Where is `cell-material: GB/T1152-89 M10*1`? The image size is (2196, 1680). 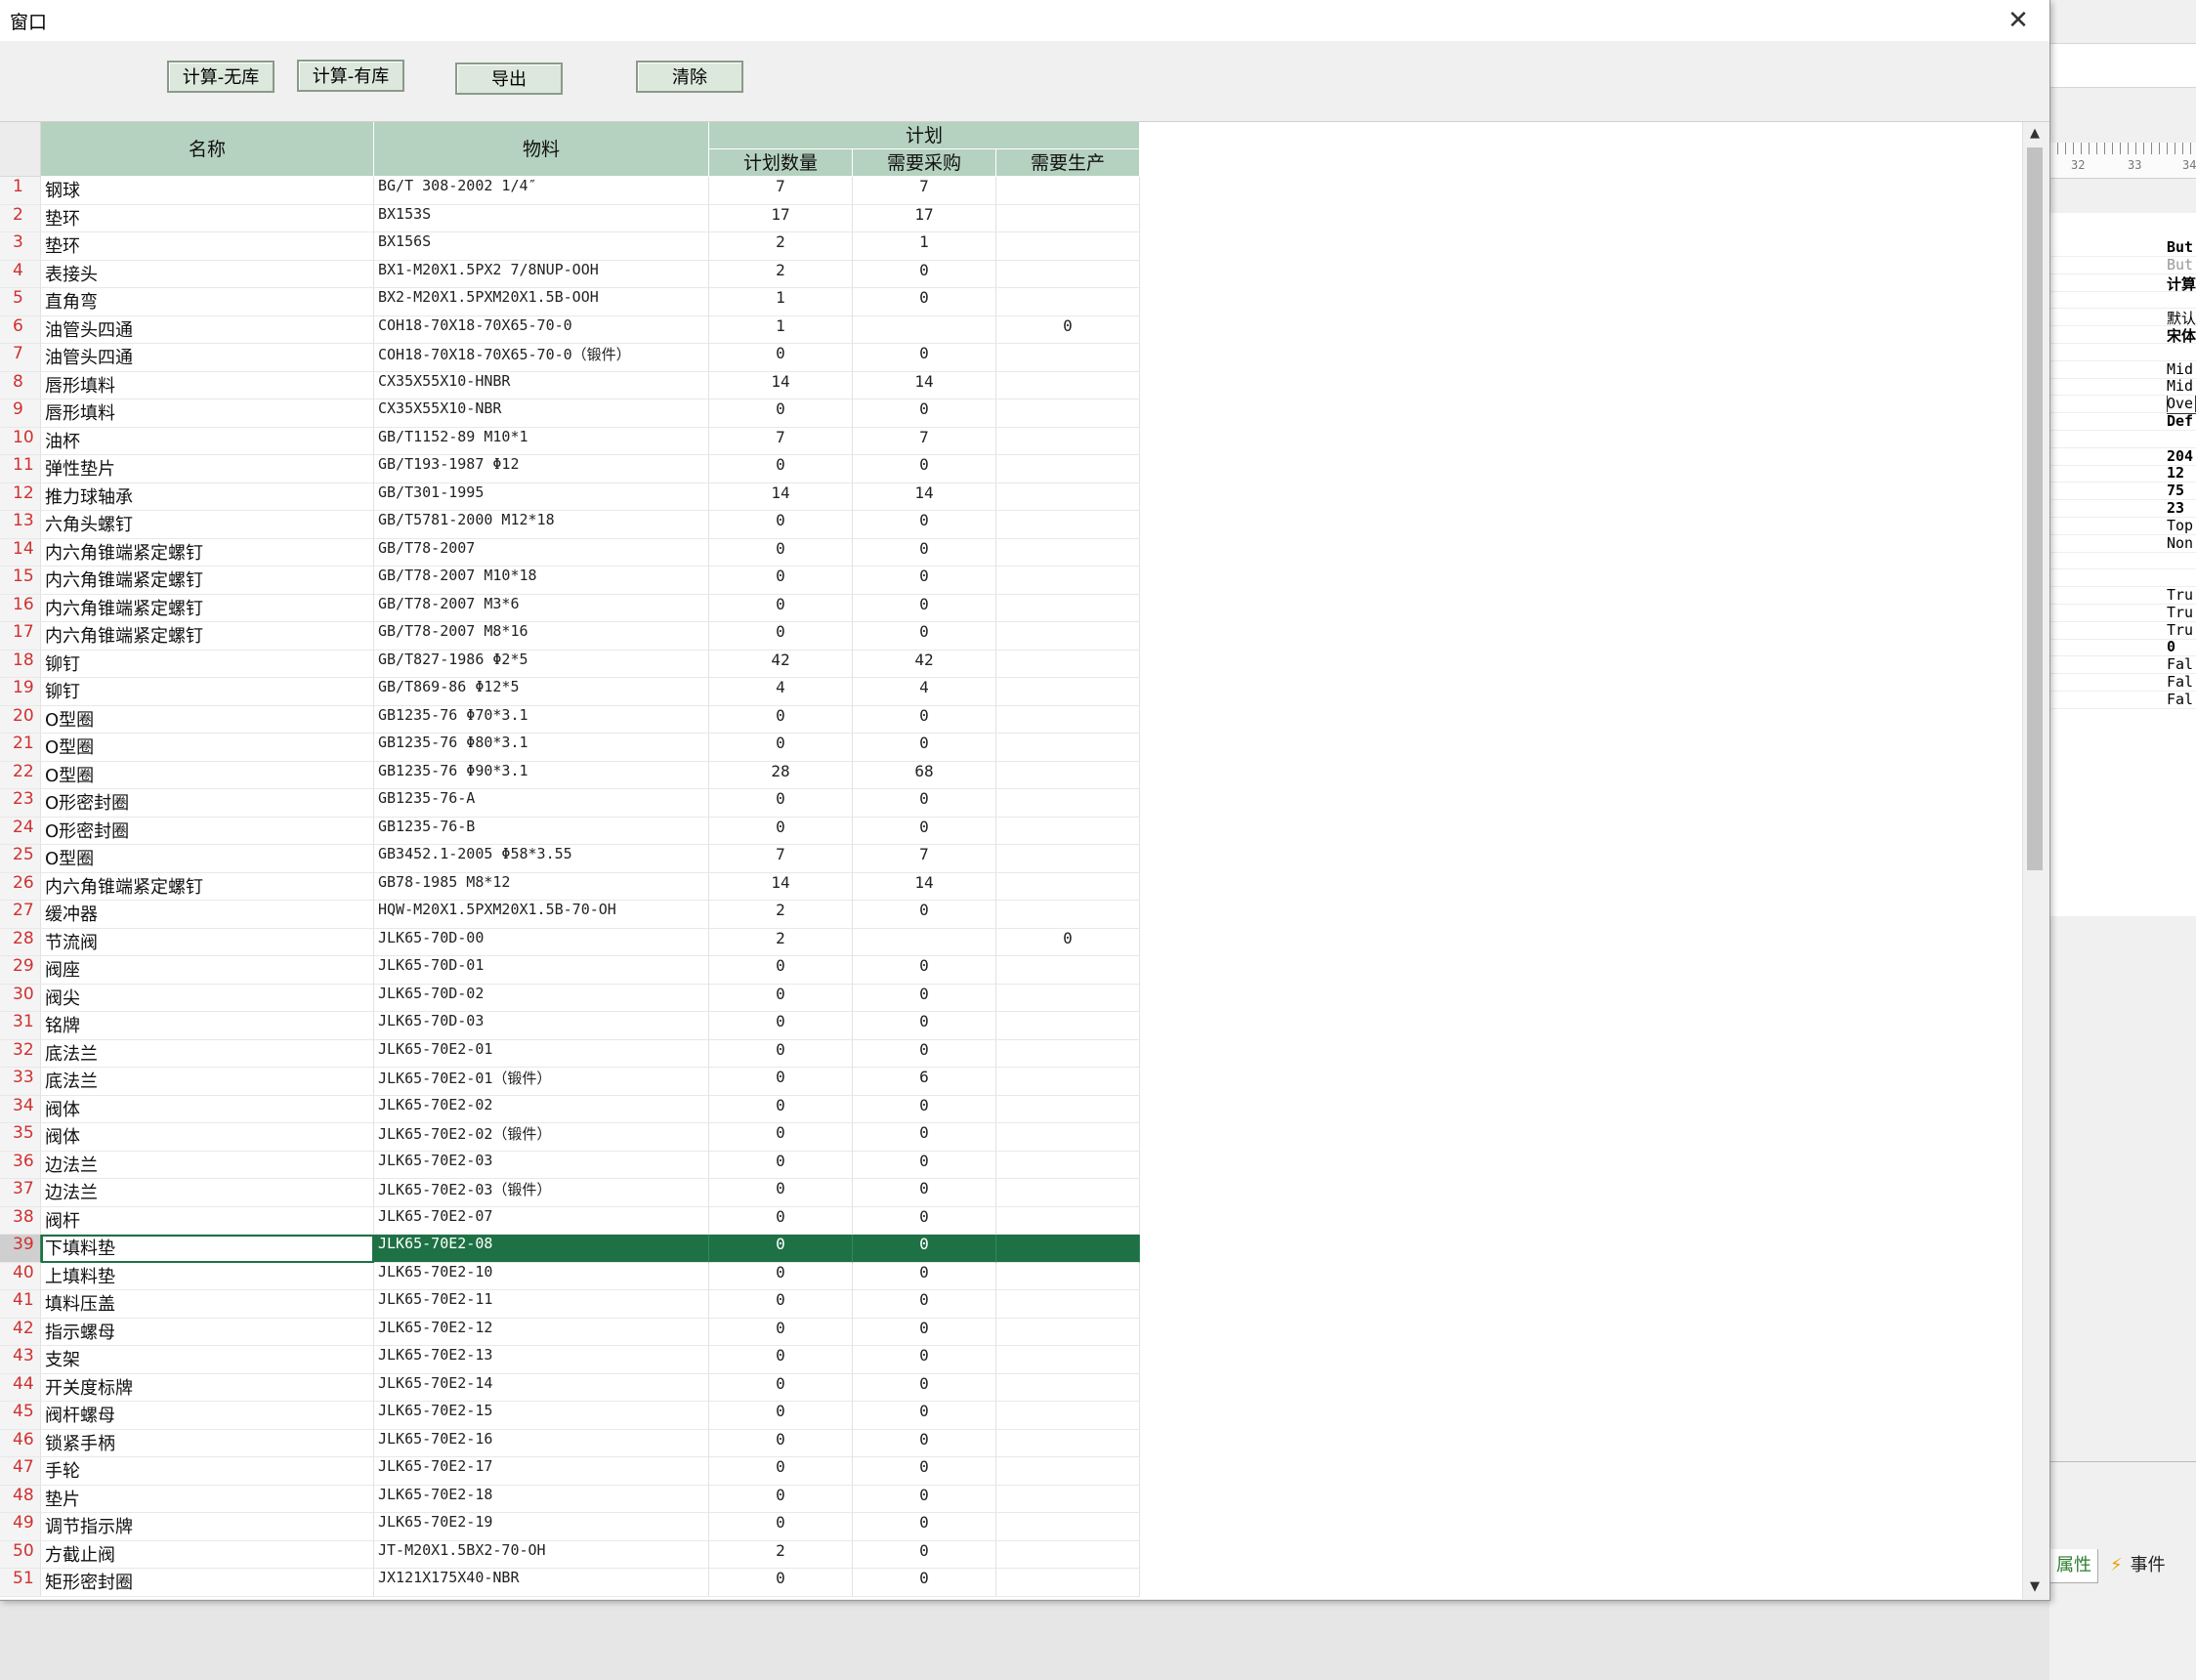 cell-material: GB/T1152-89 M10*1 is located at coordinates (541, 441).